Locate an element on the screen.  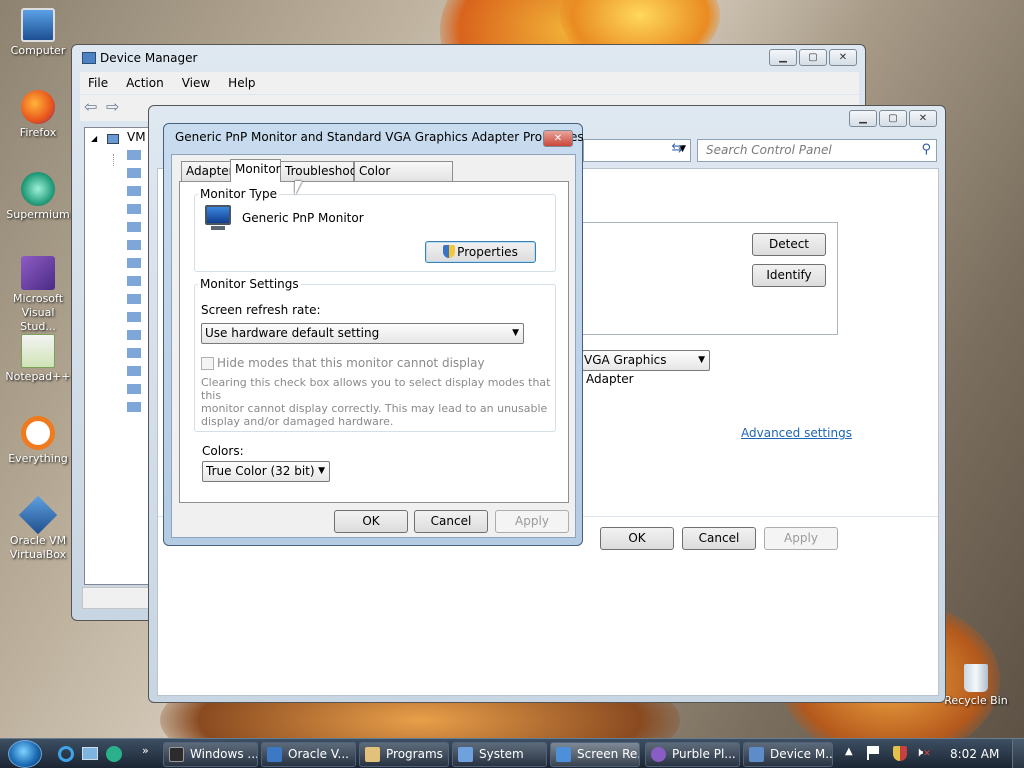
menu-action: Action is located at coordinates (145, 83).